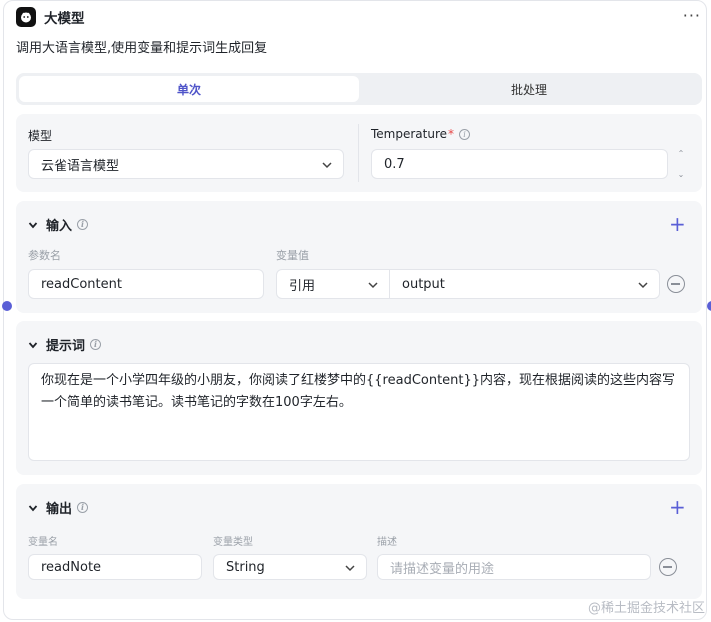 The width and height of the screenshot is (711, 622). Describe the element at coordinates (451, 134) in the screenshot. I see `required-mark: *` at that location.